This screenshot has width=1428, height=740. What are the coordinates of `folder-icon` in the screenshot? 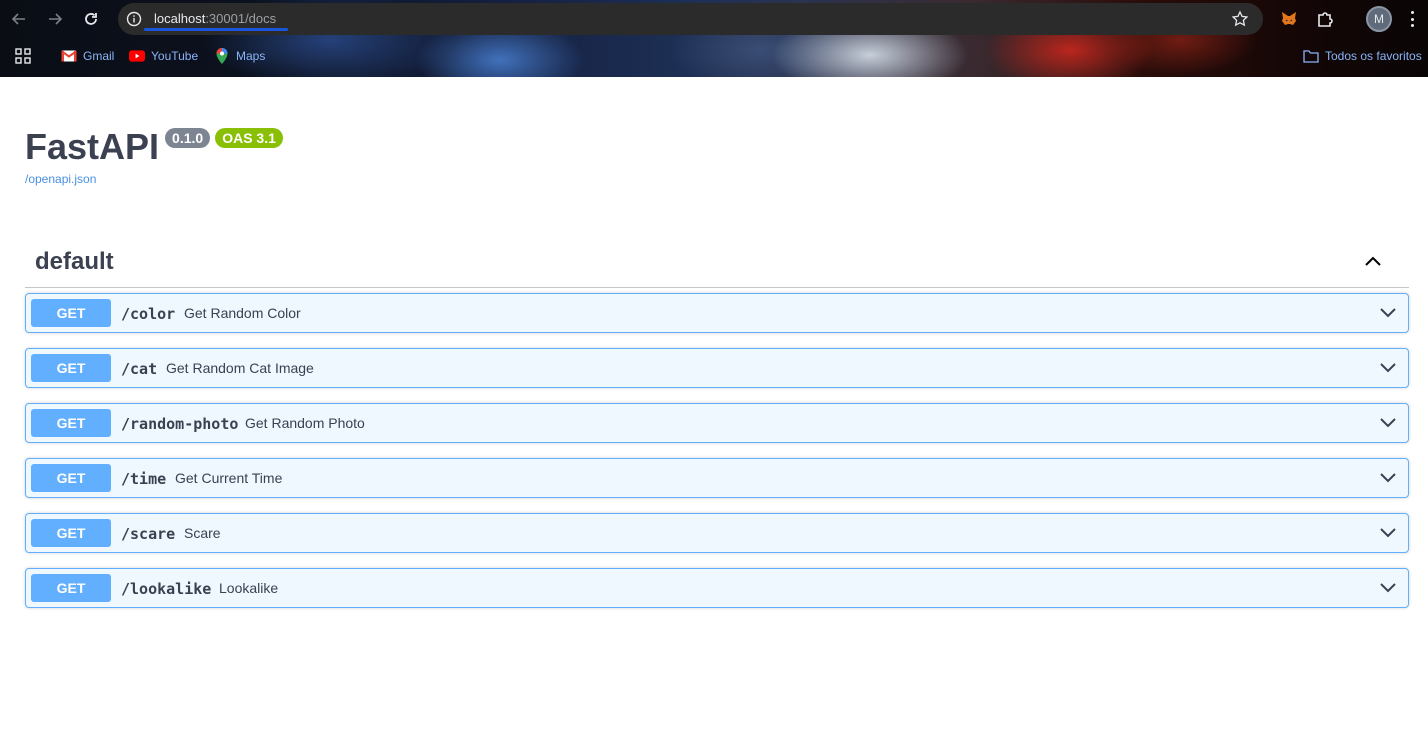 It's located at (1311, 56).